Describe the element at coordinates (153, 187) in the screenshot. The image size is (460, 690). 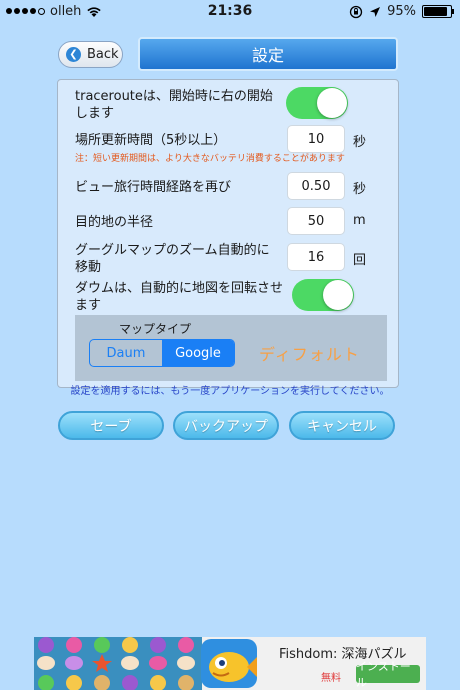
I see `view-route-label: ビュー旅行時間経路を再び` at that location.